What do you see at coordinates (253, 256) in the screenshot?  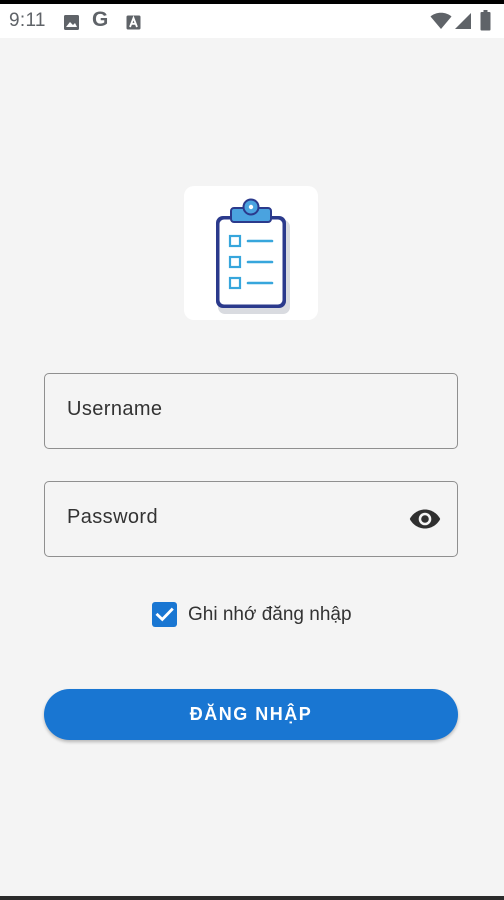 I see `clipboard-checklist-icon` at bounding box center [253, 256].